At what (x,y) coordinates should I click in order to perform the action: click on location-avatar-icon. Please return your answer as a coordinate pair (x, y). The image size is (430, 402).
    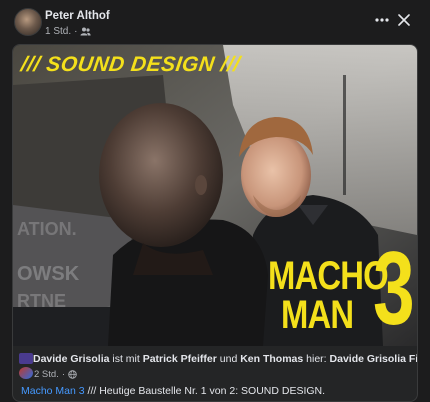
    Looking at the image, I should click on (26, 373).